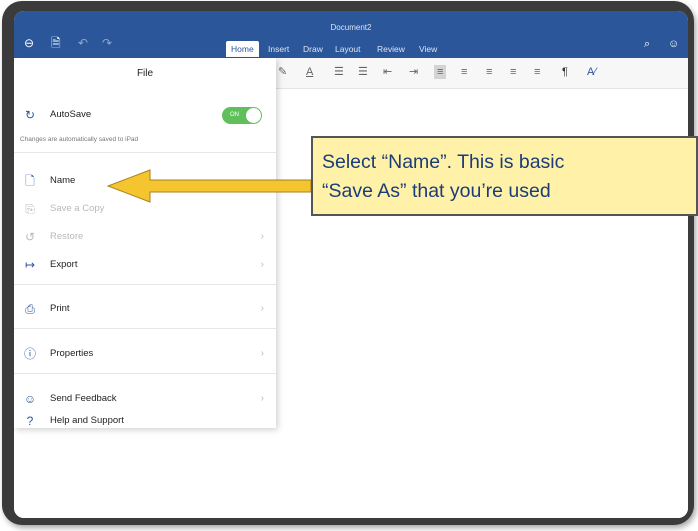  I want to click on callout-line-1: Select “Name”. This is basic, so click(443, 162).